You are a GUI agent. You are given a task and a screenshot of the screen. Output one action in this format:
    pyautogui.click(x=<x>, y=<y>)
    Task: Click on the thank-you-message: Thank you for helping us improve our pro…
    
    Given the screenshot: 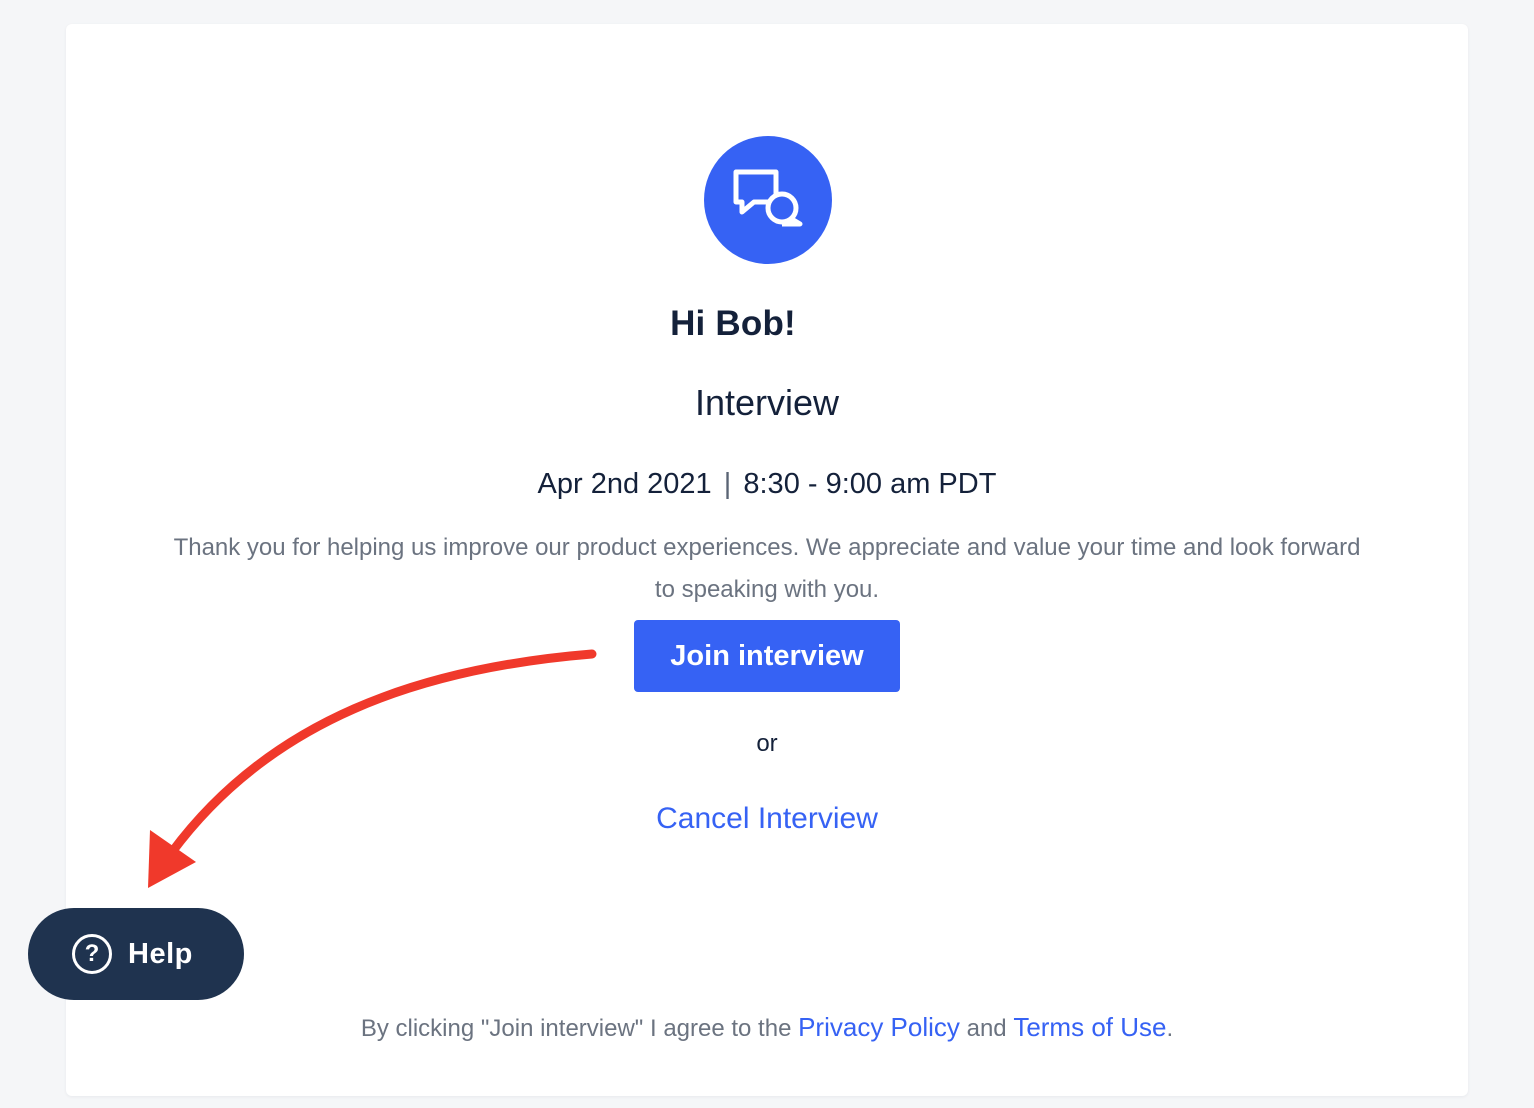 What is the action you would take?
    pyautogui.click(x=767, y=568)
    